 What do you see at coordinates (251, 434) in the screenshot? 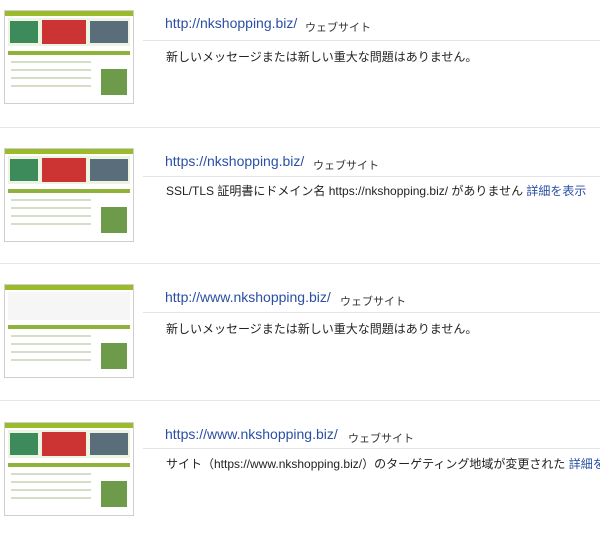
I see `site-url-link: https://www.nkshopping.biz/` at bounding box center [251, 434].